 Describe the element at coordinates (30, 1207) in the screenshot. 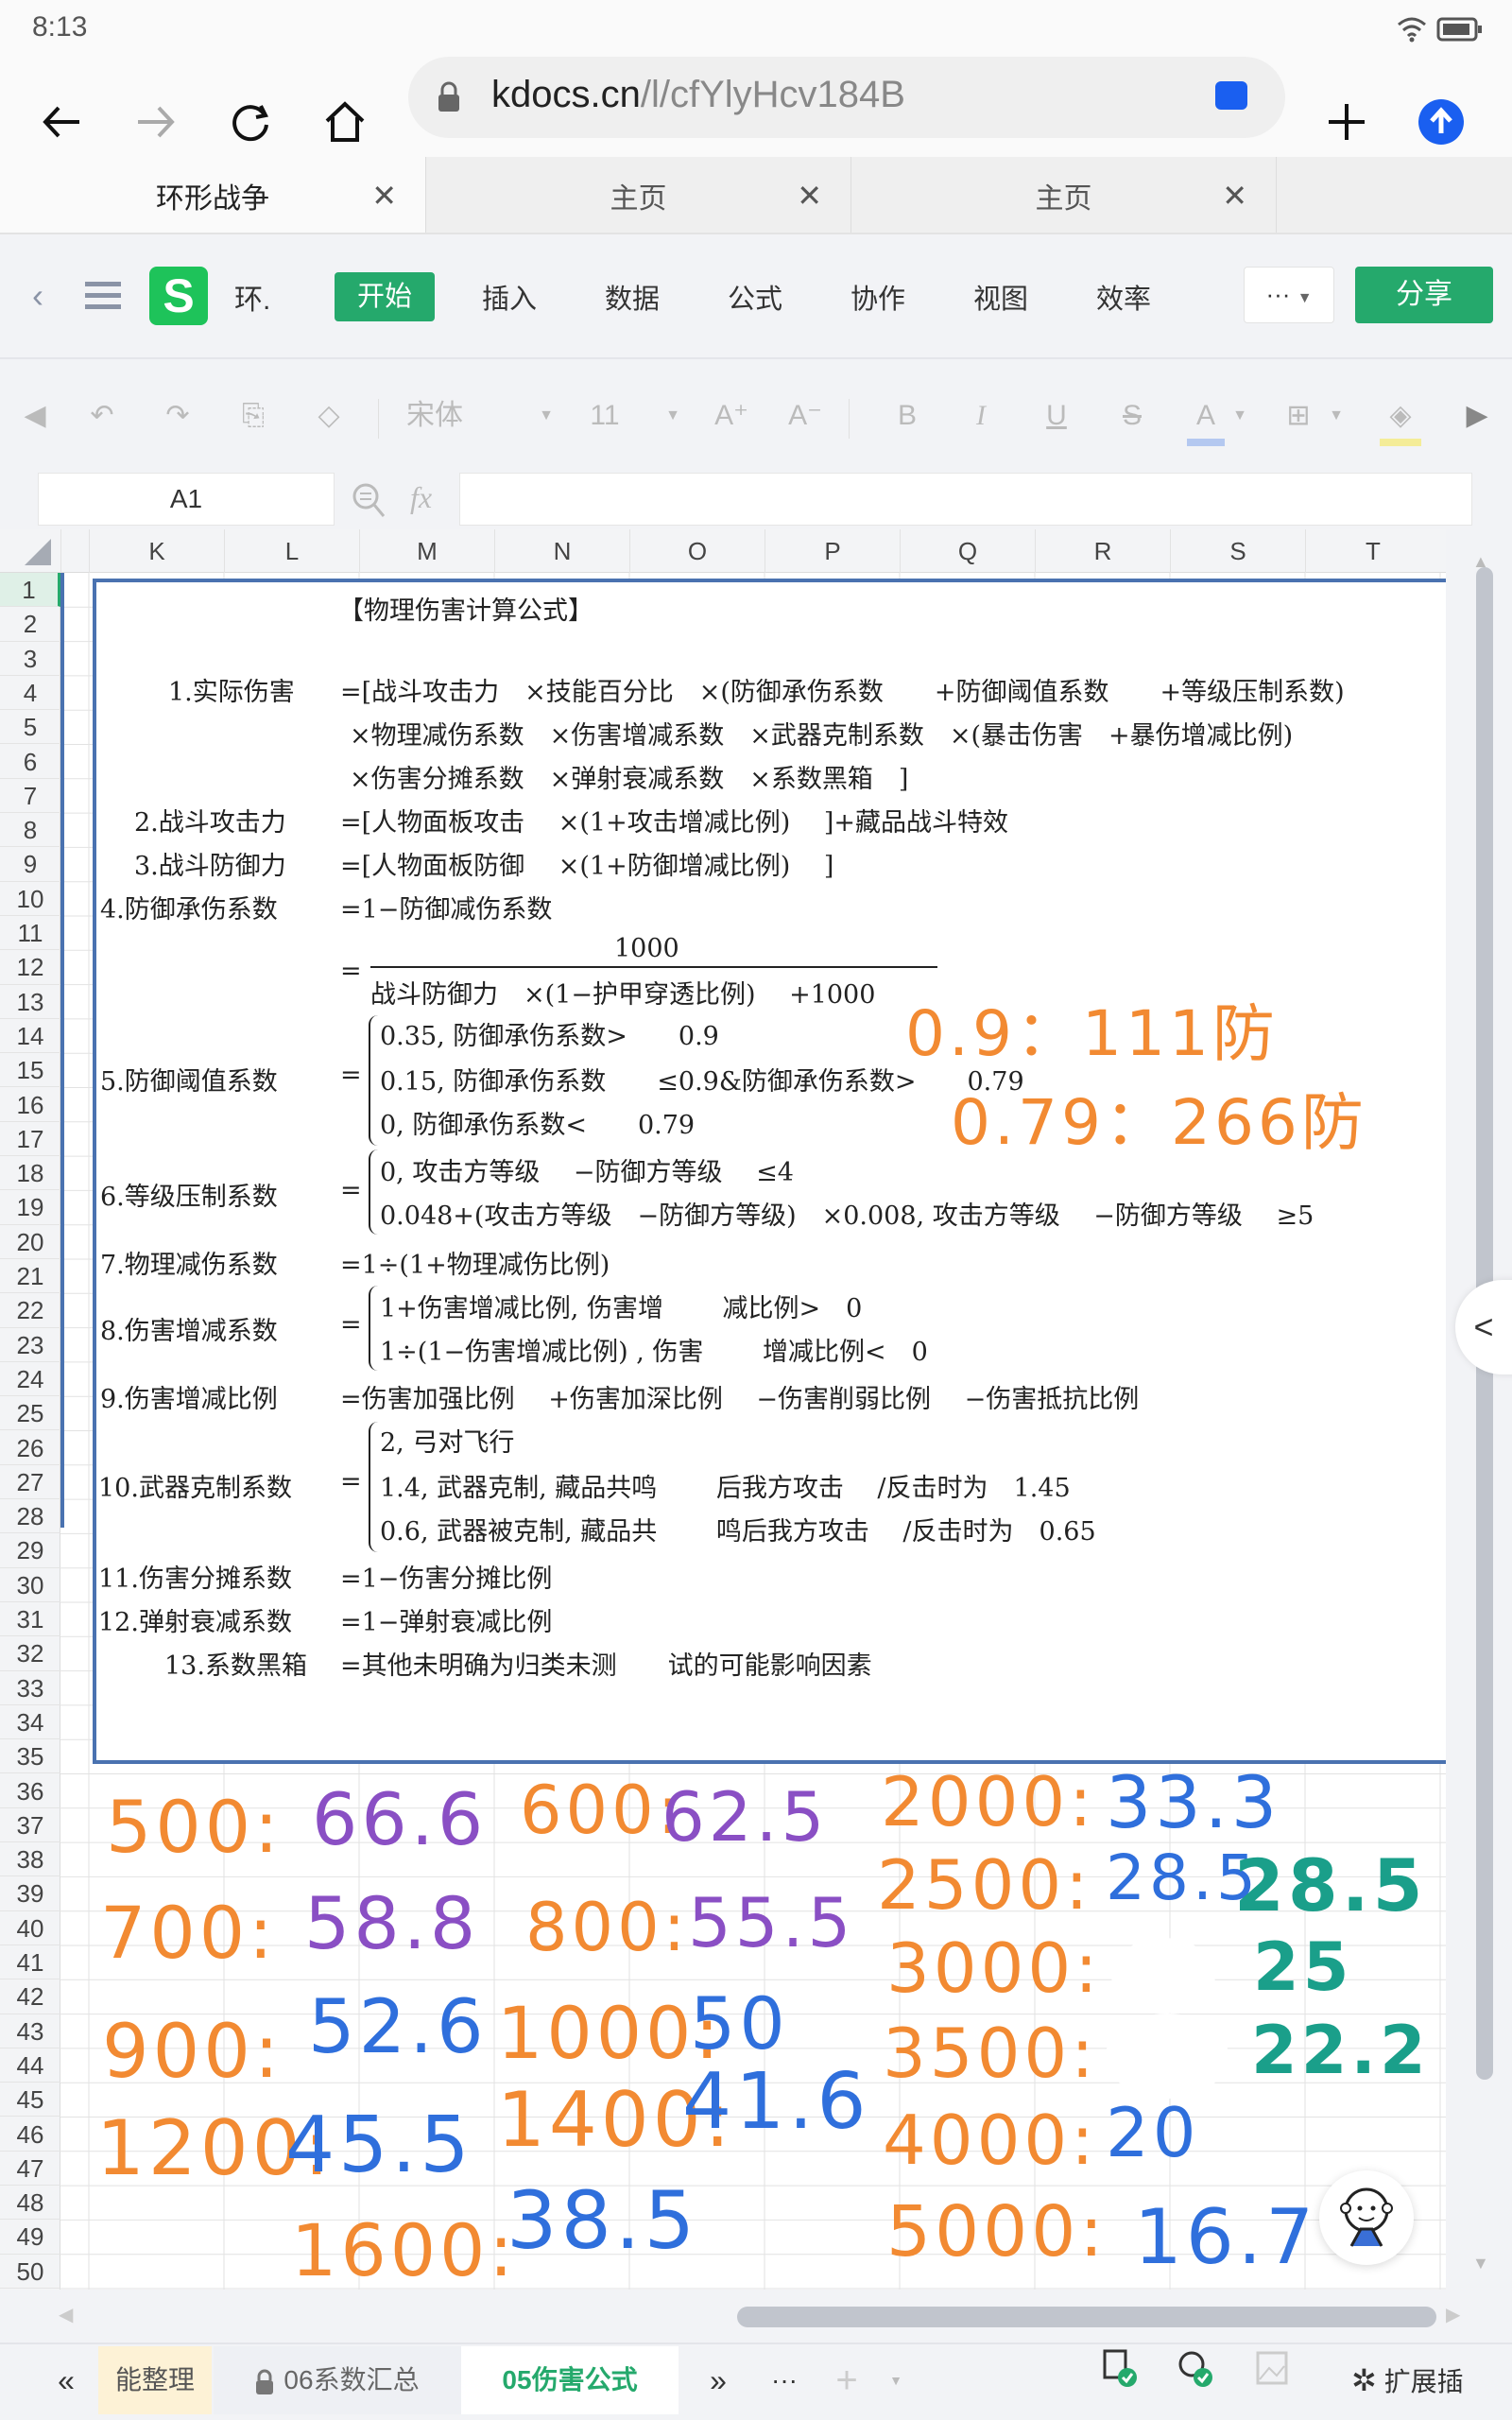

I see `row-header: 19` at that location.